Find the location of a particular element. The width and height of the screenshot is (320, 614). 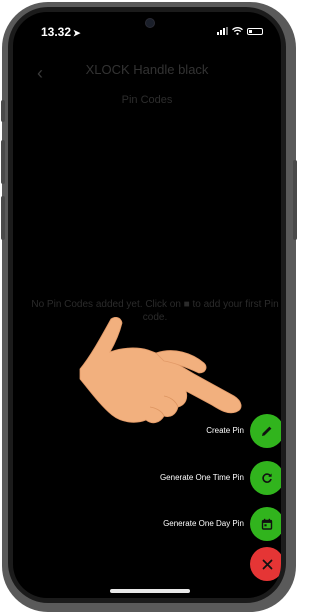

notch is located at coordinates (147, 25).